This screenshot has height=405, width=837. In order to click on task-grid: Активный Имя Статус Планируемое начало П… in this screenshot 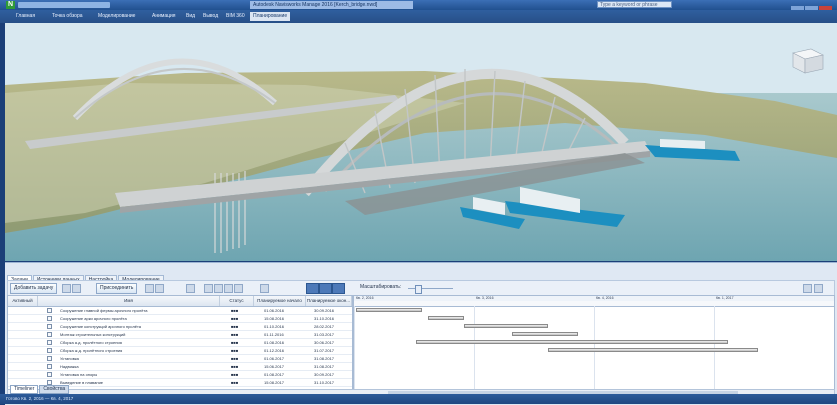, I will do `click(180, 342)`.